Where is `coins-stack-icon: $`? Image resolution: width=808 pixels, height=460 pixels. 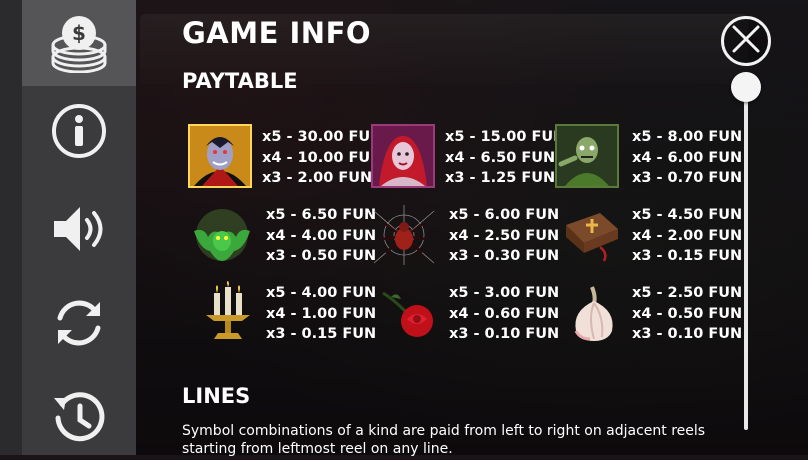
coins-stack-icon: $ is located at coordinates (79, 43).